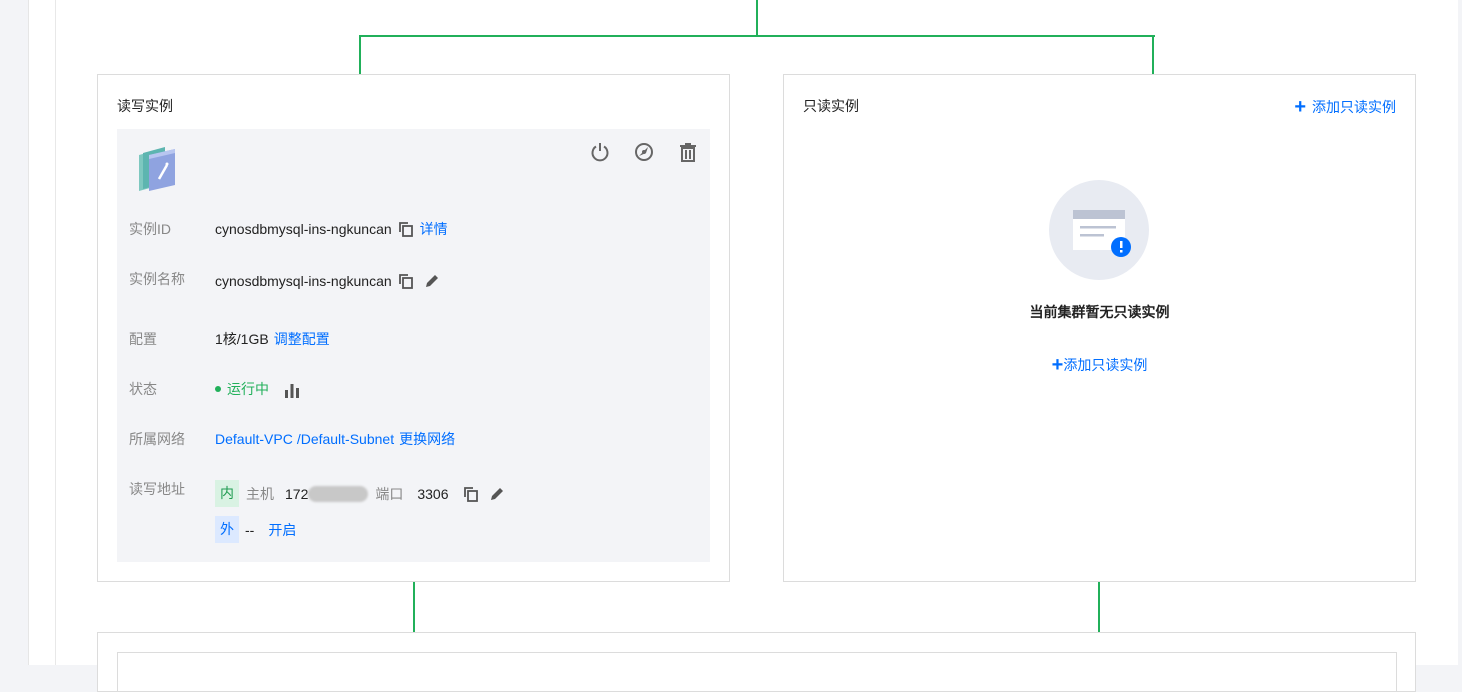 The width and height of the screenshot is (1462, 692). Describe the element at coordinates (291, 389) in the screenshot. I see `monitor-chart-icon` at that location.